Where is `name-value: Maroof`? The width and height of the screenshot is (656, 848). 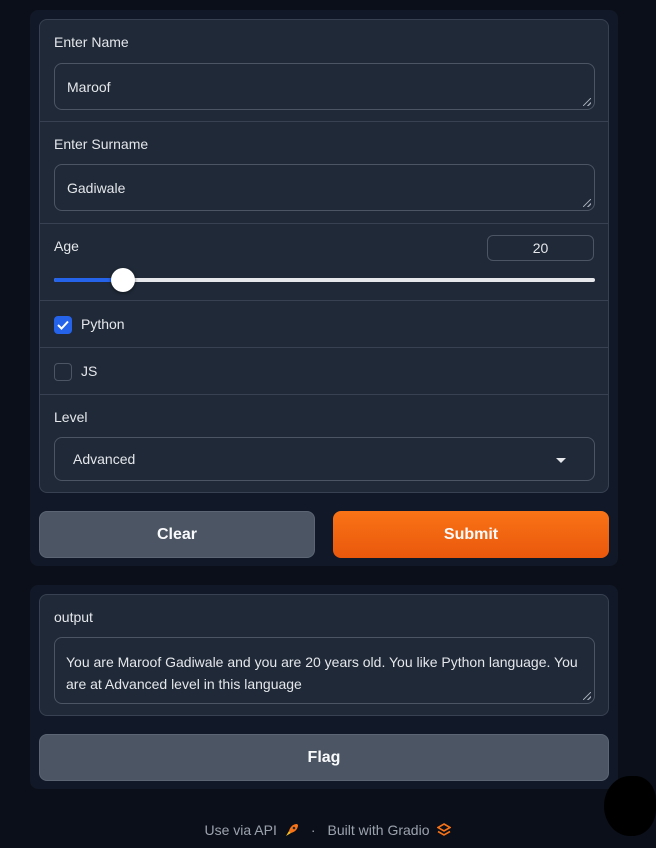 name-value: Maroof is located at coordinates (89, 86).